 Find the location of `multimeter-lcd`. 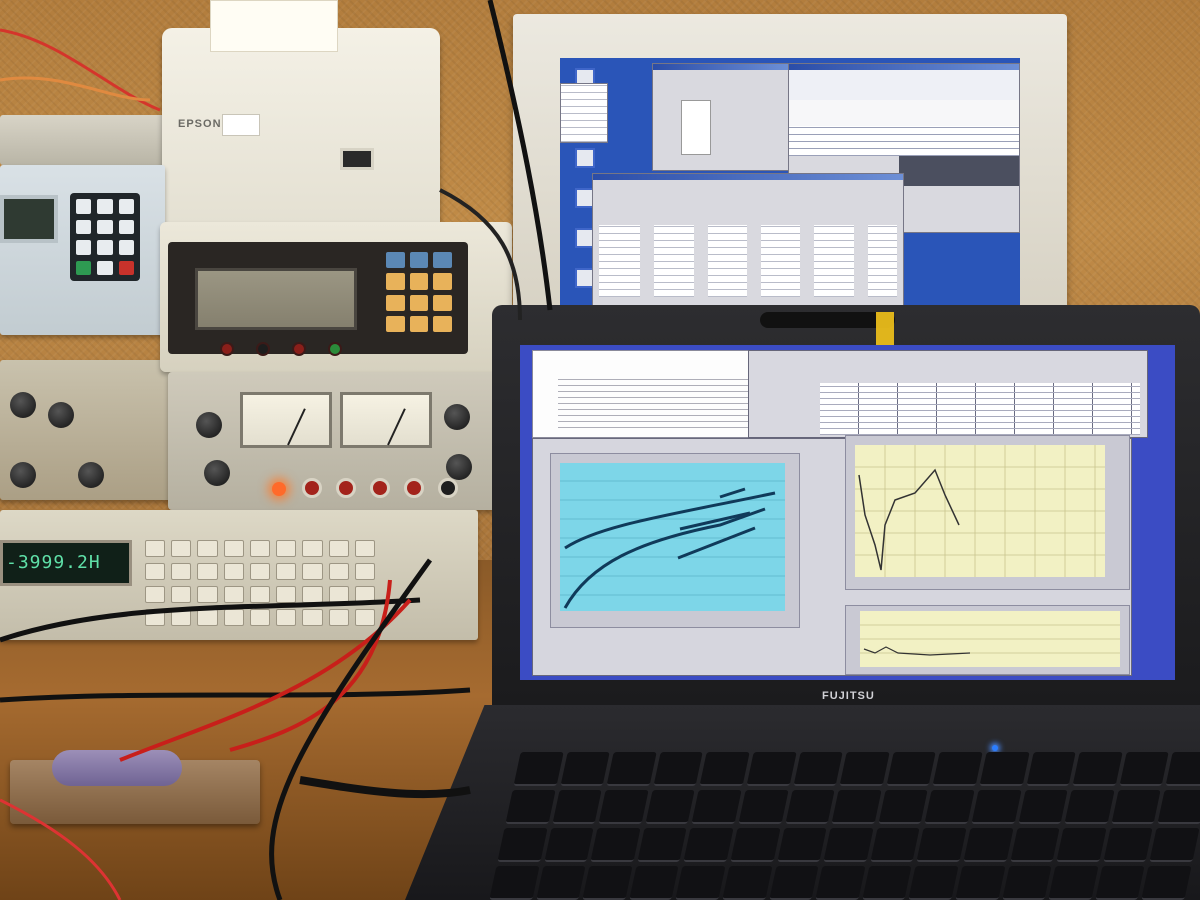

multimeter-lcd is located at coordinates (276, 299).